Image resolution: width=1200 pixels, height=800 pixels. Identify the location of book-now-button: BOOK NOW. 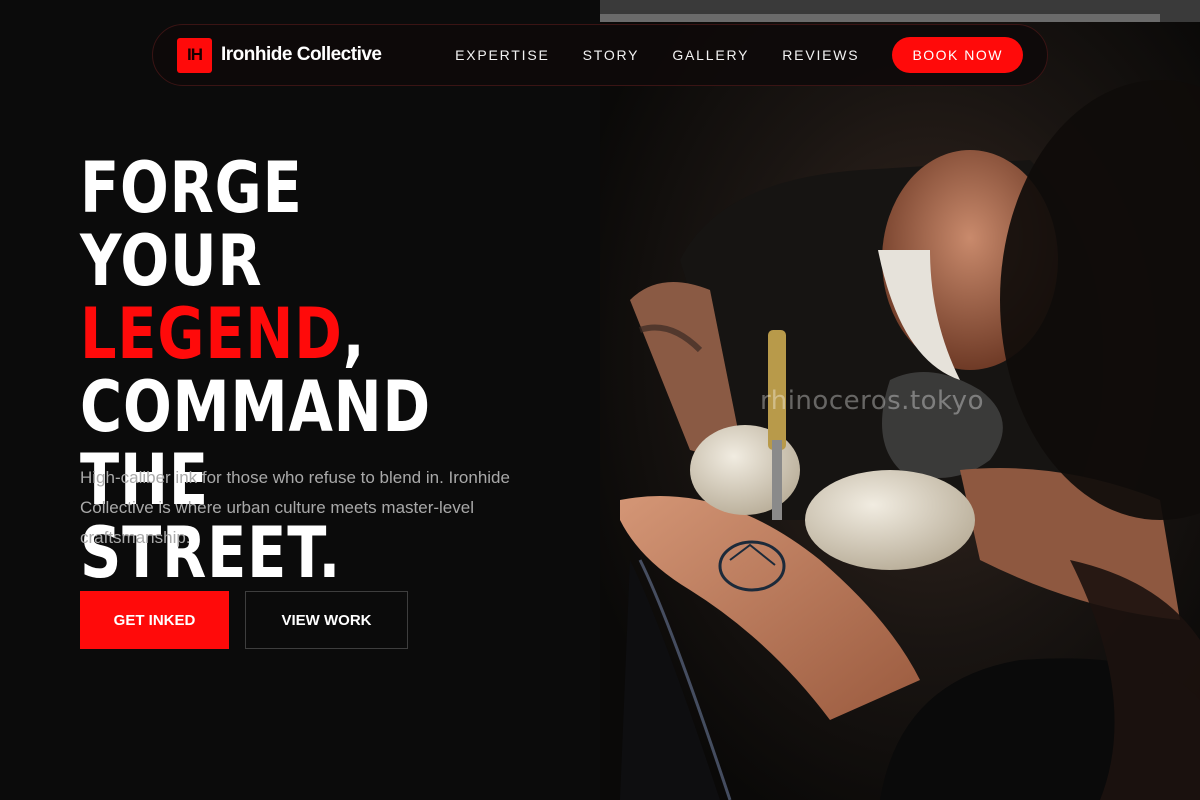
(957, 55).